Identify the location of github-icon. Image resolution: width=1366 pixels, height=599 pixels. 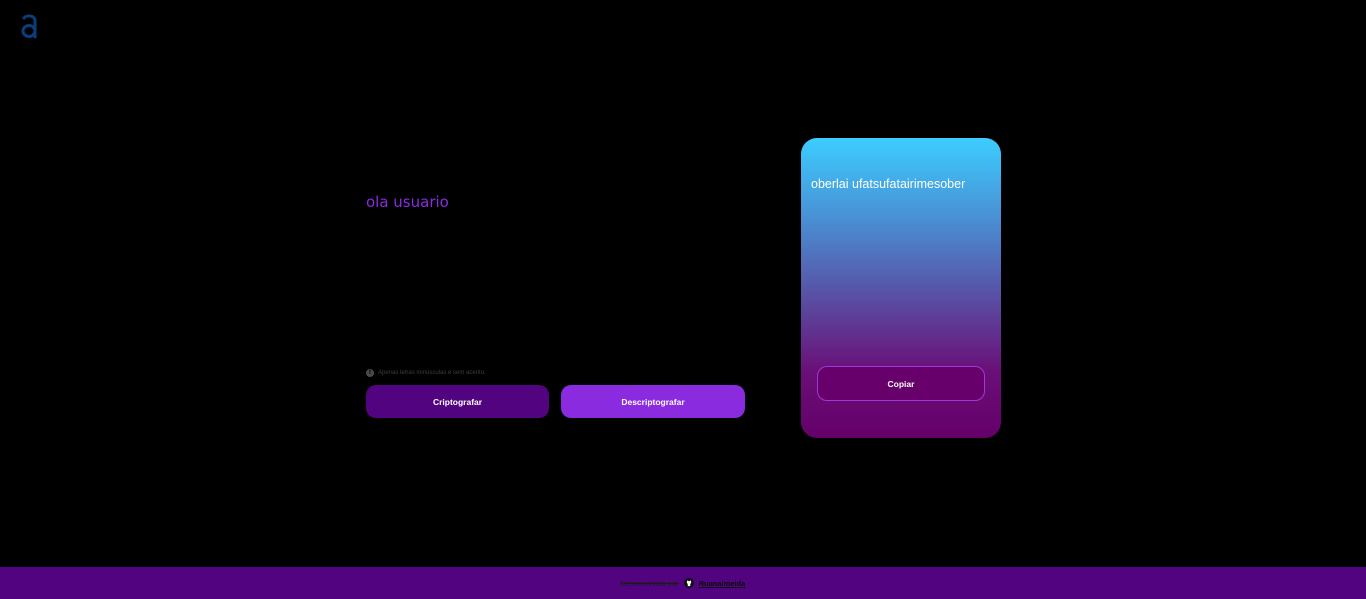
(688, 583).